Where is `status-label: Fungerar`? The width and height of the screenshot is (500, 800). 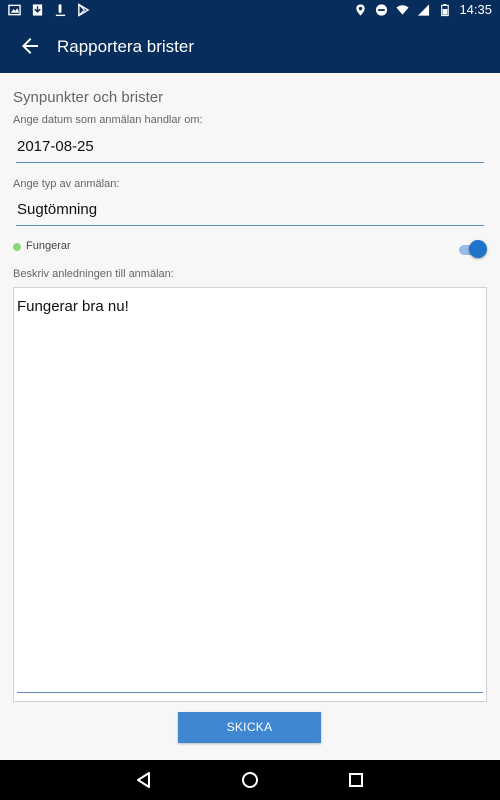 status-label: Fungerar is located at coordinates (48, 246).